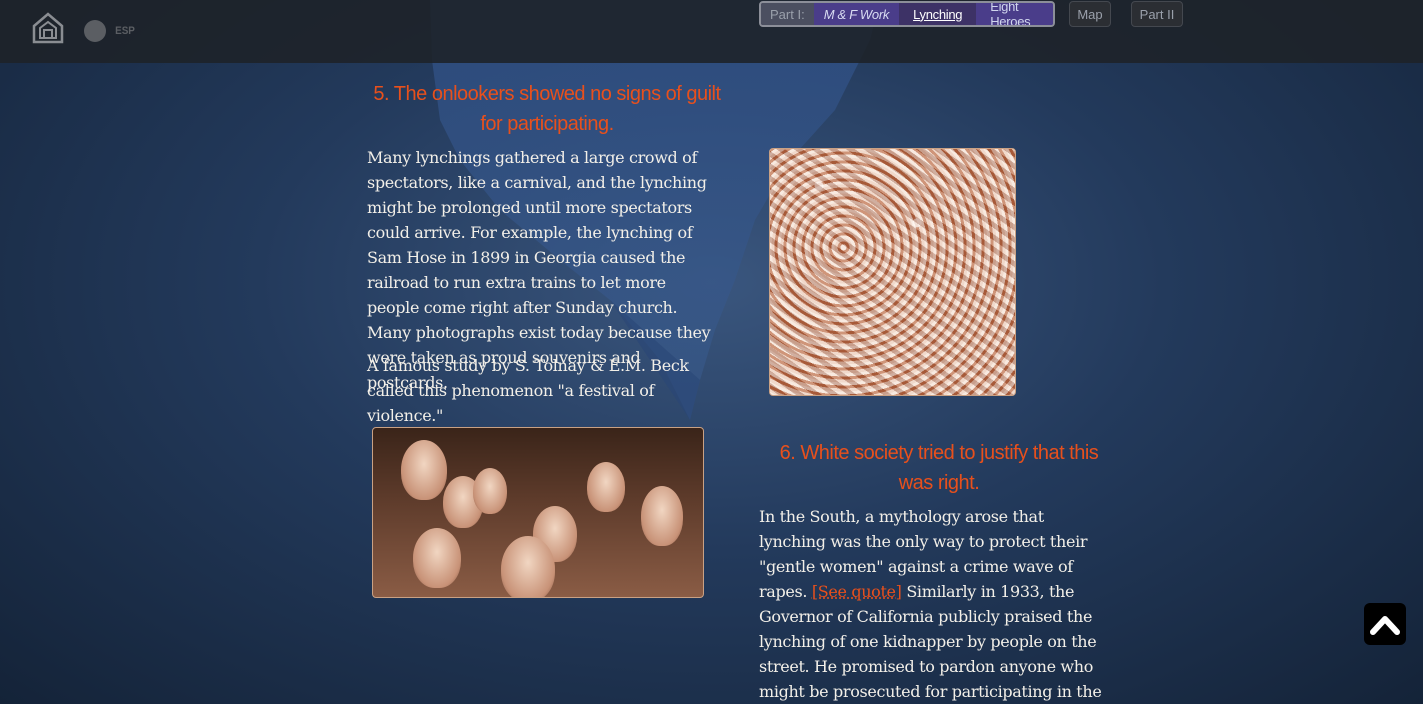 Image resolution: width=1423 pixels, height=704 pixels. I want to click on toggle-knob, so click(95, 31).